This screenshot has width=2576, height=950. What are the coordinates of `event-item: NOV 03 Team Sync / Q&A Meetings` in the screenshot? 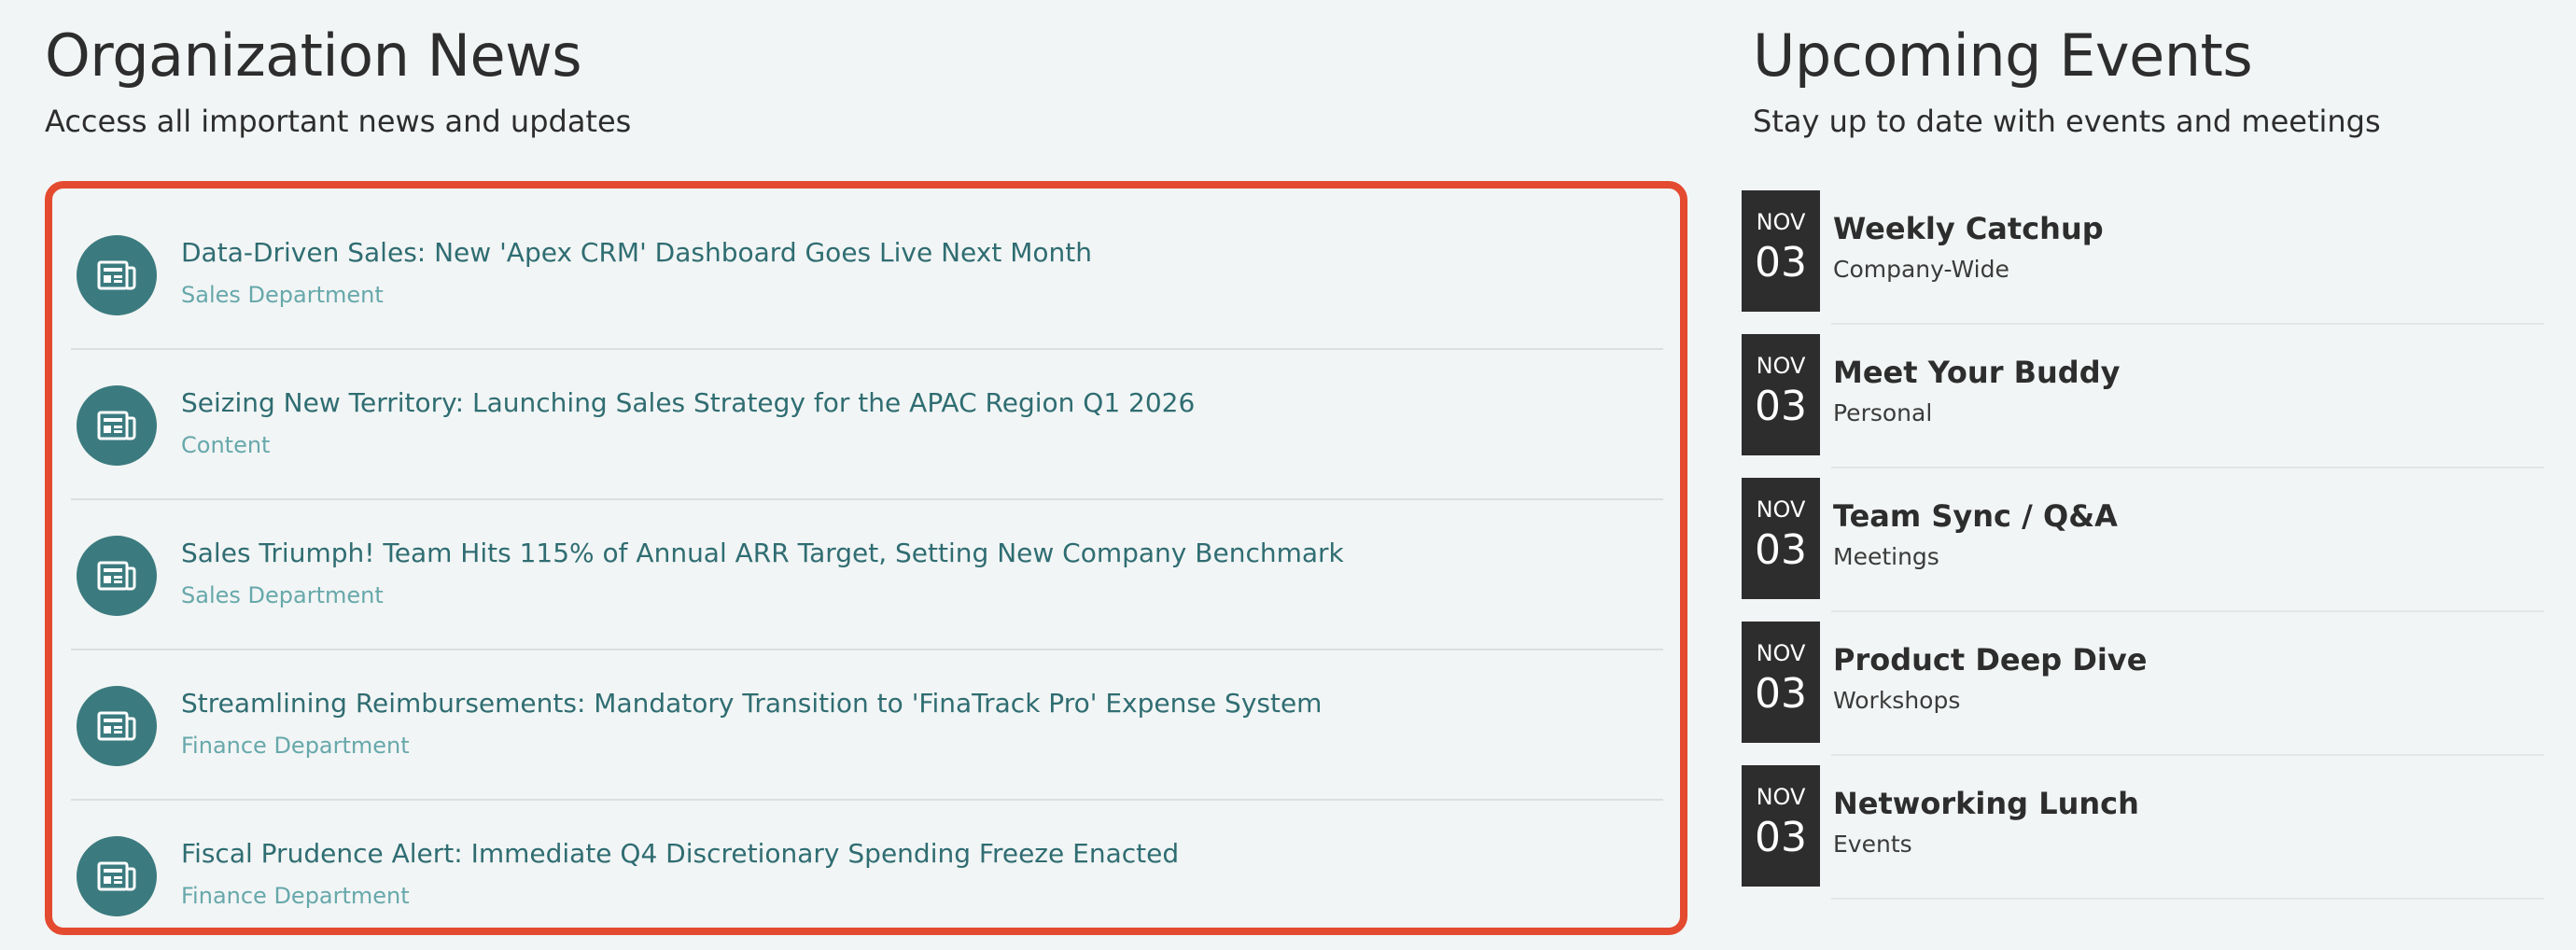 It's located at (2143, 550).